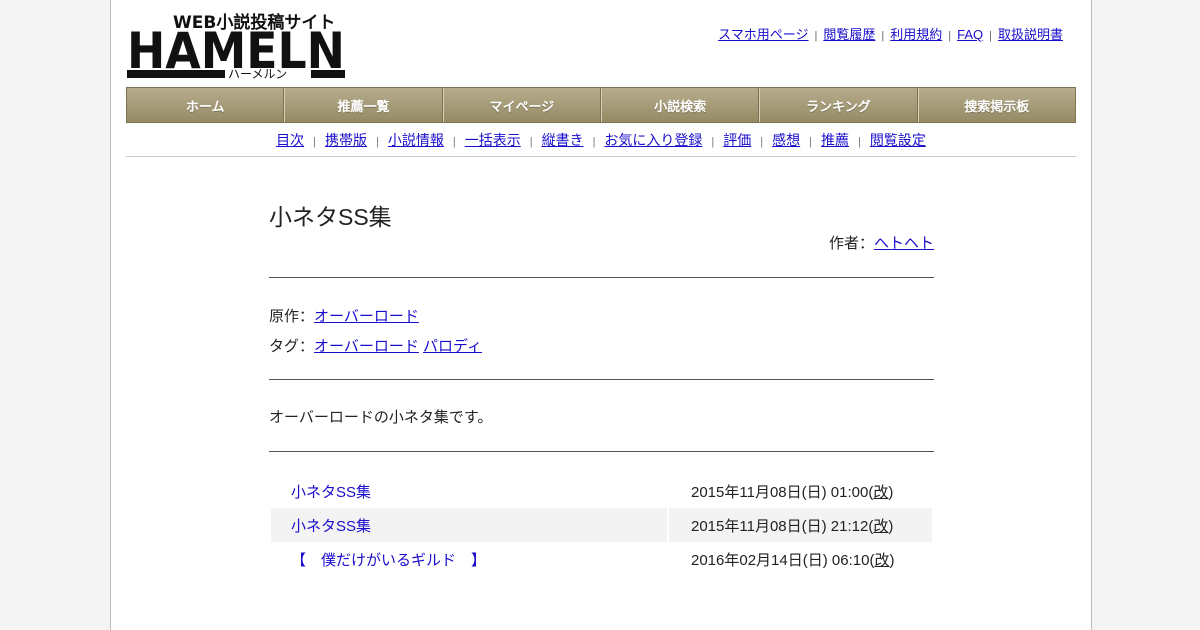 The image size is (1200, 630). What do you see at coordinates (236, 45) in the screenshot?
I see `hameln-logo: WEB小説投稿サイト HAMELN ハーメルン` at bounding box center [236, 45].